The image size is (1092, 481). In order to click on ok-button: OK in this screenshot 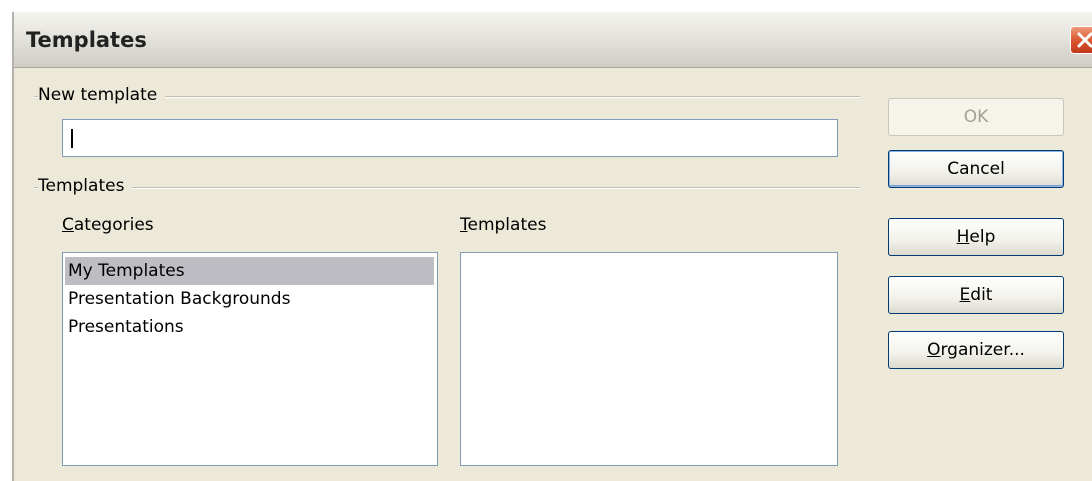, I will do `click(976, 117)`.